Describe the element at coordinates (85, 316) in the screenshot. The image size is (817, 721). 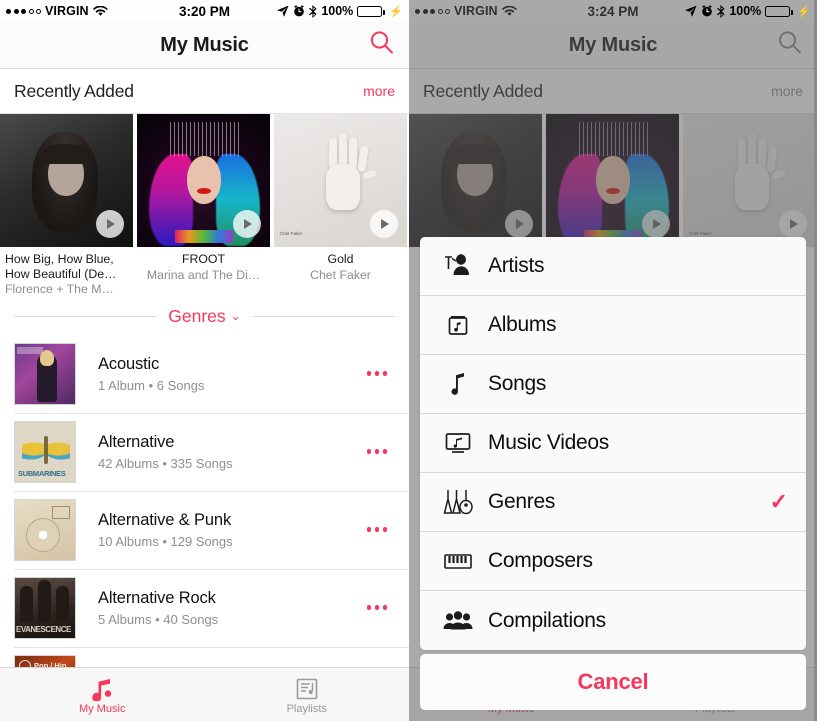
I see `divider-left` at that location.